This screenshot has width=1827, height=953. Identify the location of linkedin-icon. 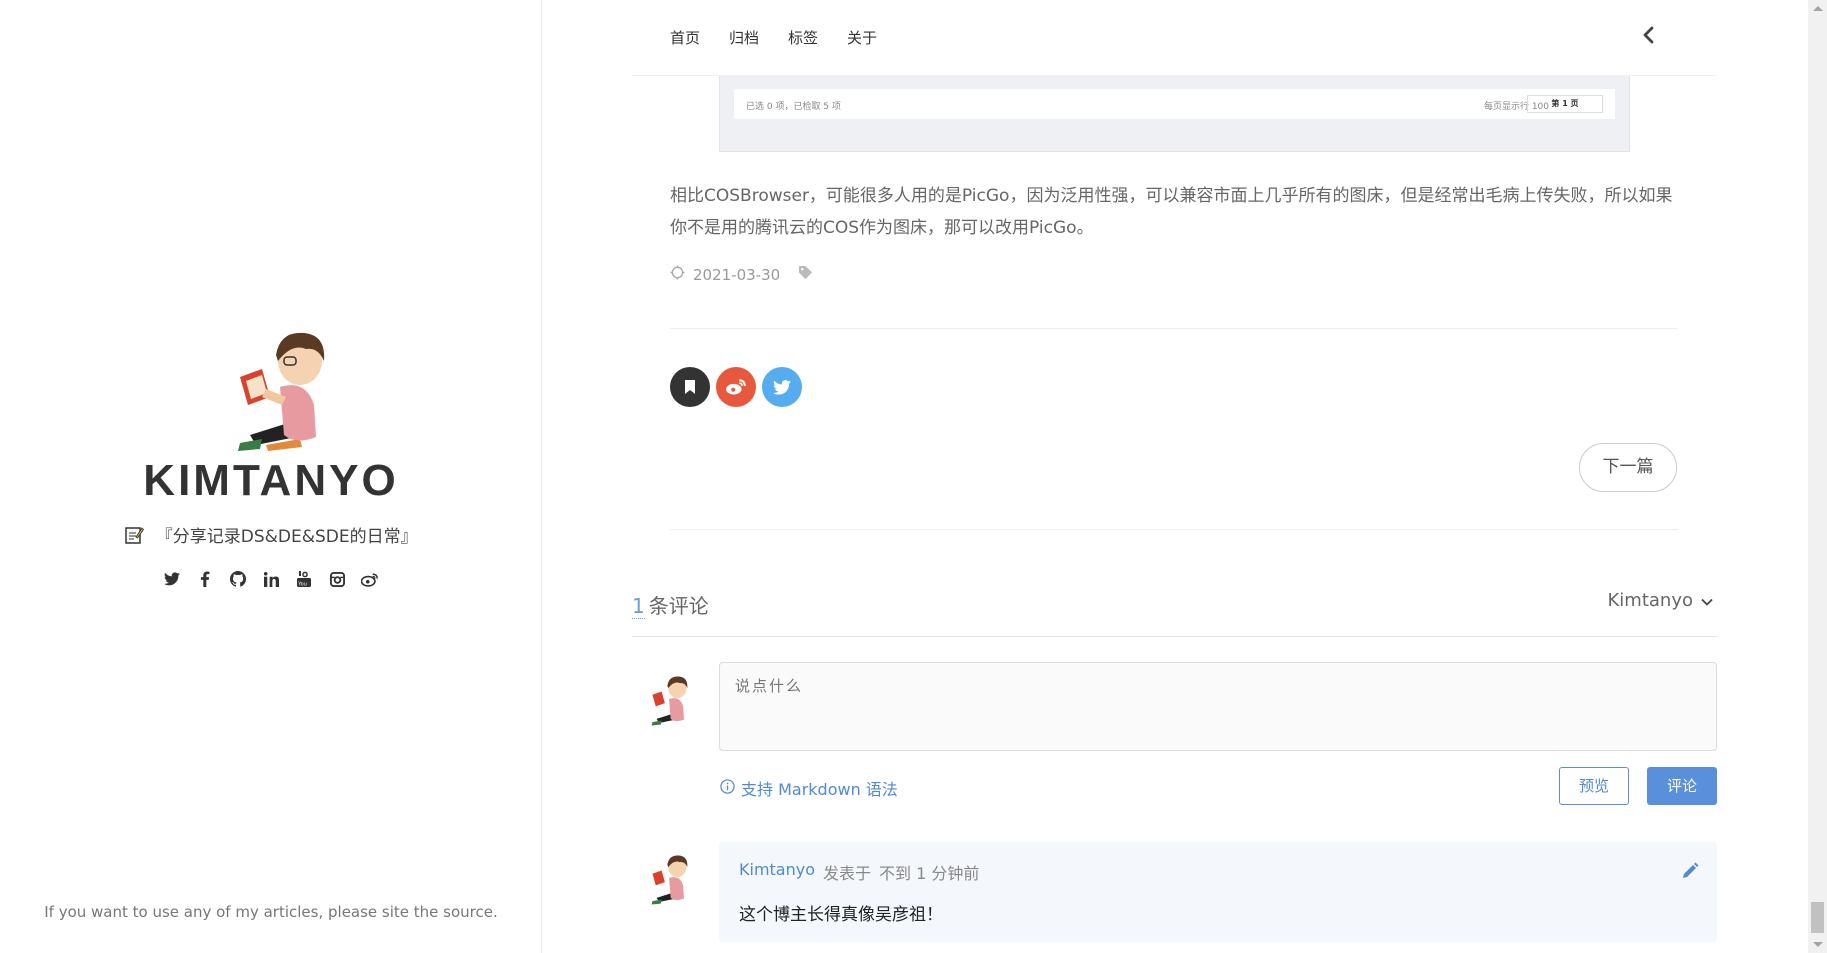
(271, 579).